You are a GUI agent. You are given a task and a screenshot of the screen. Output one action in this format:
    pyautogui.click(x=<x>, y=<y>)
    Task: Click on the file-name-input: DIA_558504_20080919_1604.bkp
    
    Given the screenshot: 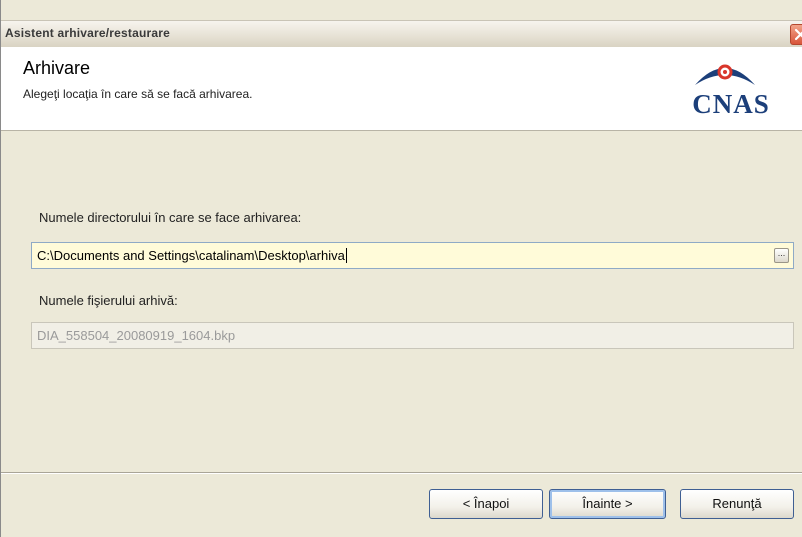 What is the action you would take?
    pyautogui.click(x=412, y=335)
    